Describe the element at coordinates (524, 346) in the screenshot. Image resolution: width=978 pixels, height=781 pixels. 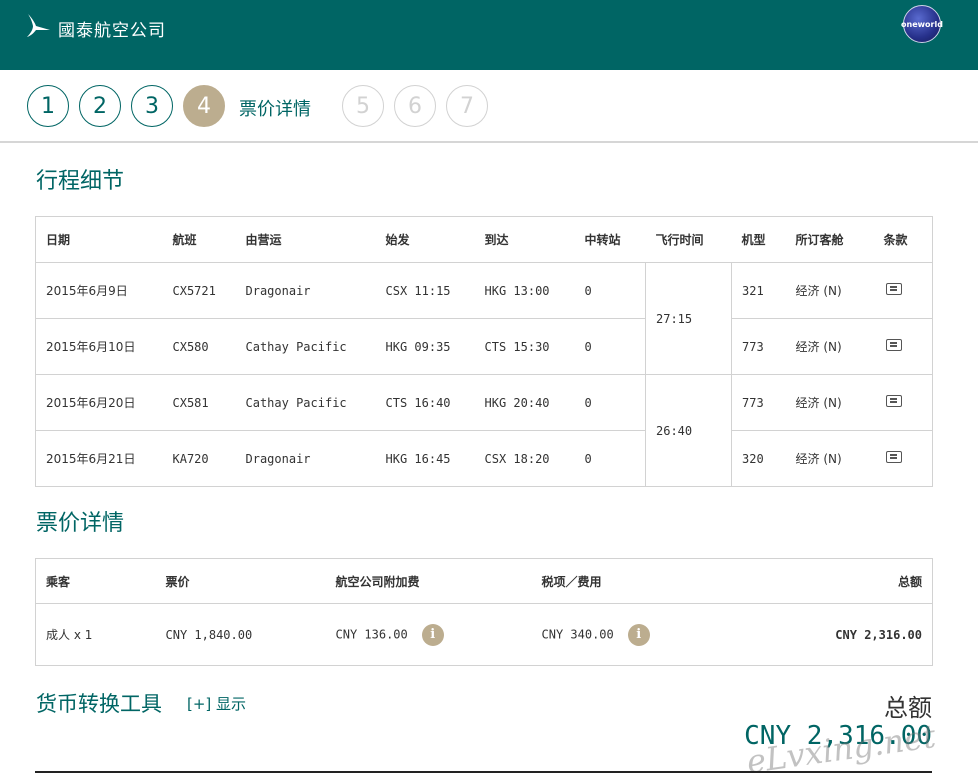
I see `arrival: CTS 15:30` at that location.